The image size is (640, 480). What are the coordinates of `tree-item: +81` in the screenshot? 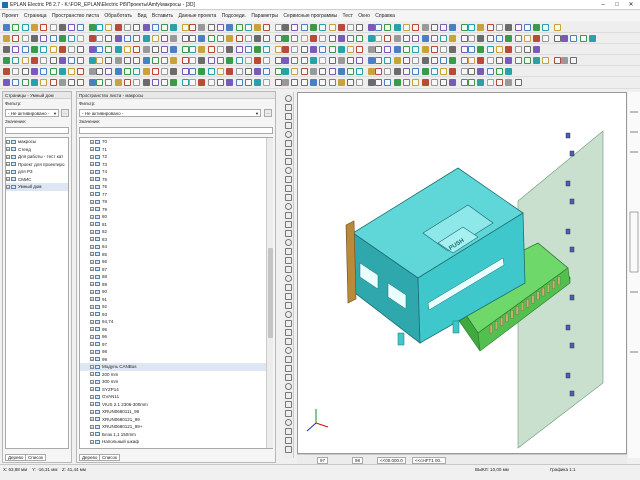 It's located at (176, 225).